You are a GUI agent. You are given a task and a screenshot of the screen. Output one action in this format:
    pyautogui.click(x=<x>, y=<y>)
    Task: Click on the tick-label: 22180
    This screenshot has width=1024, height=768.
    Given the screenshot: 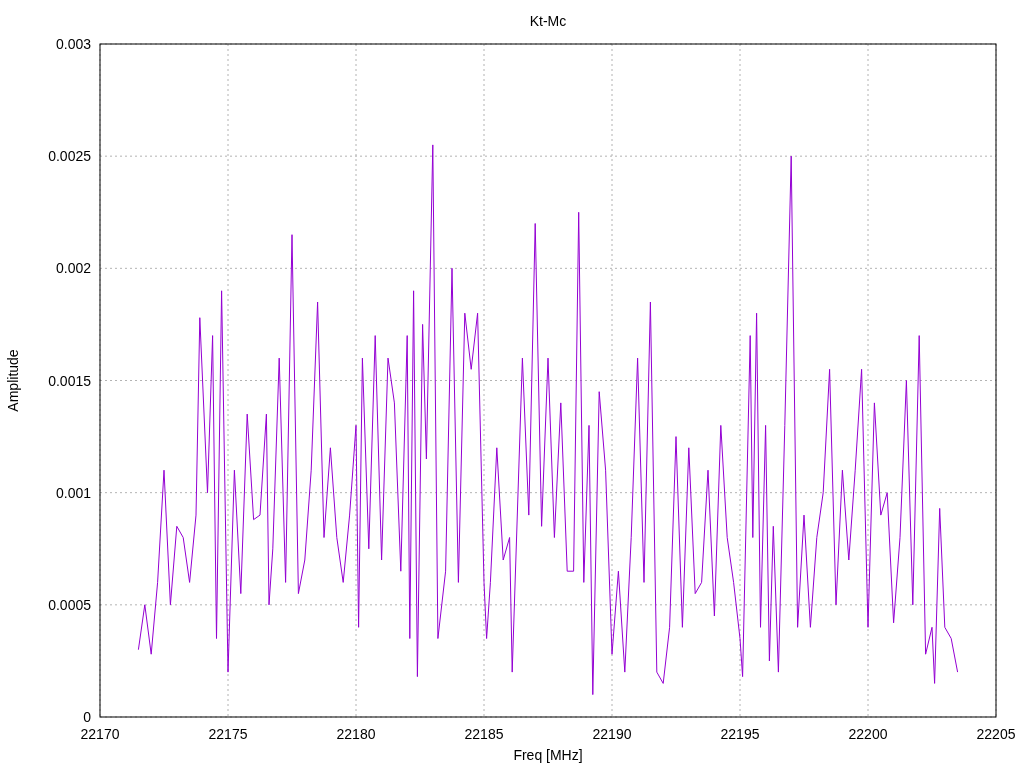 What is the action you would take?
    pyautogui.click(x=356, y=734)
    